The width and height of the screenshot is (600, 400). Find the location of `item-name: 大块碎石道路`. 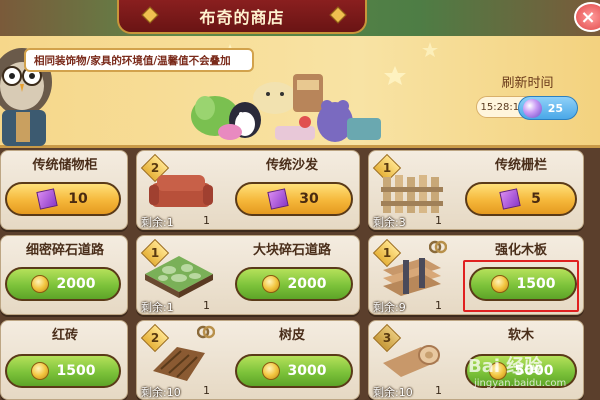

item-name: 大块碎石道路 is located at coordinates (291, 250).